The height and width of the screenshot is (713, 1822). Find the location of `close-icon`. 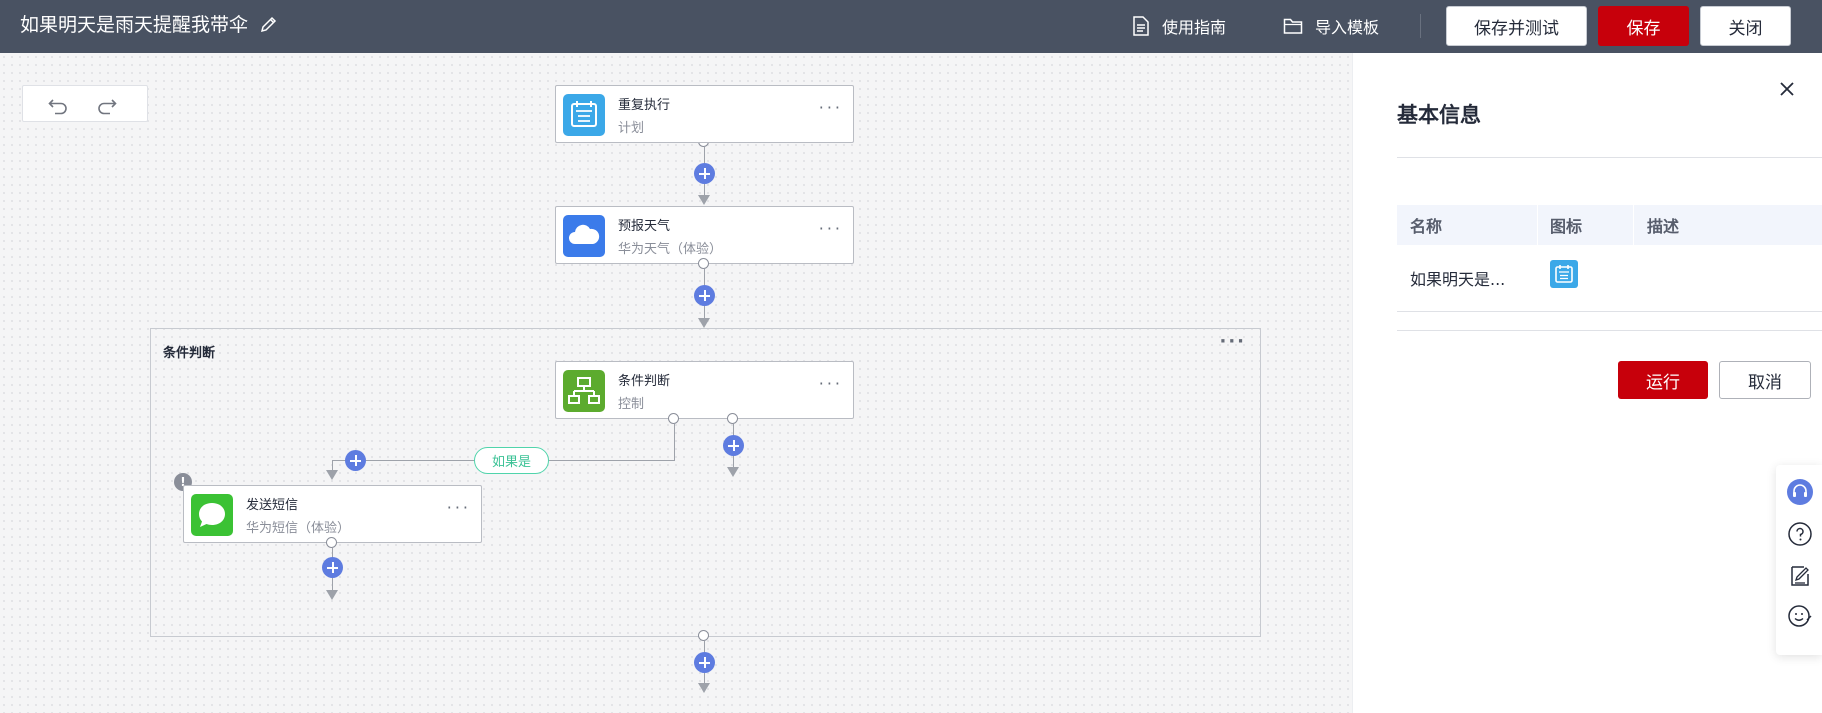

close-icon is located at coordinates (1787, 89).